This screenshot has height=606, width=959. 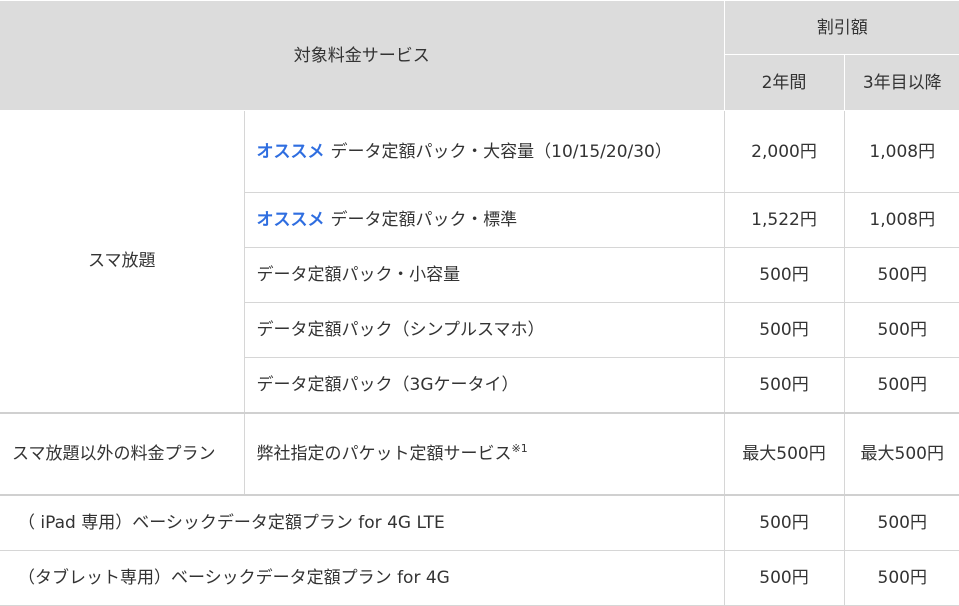 I want to click on header-year2: 2年間, so click(x=784, y=82).